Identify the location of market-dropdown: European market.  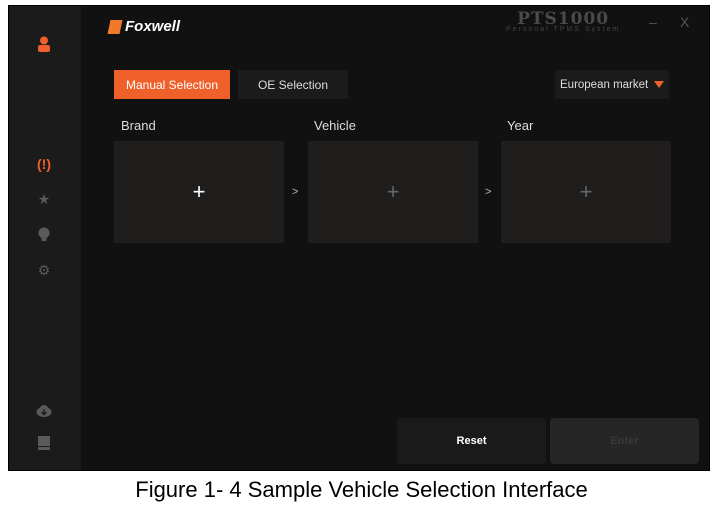
(612, 84).